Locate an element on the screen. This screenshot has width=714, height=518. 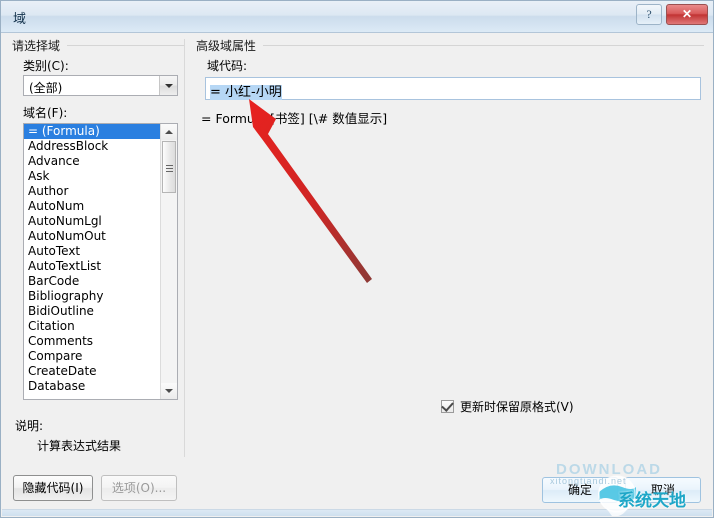
scrollbar-grip-icon is located at coordinates (169, 168).